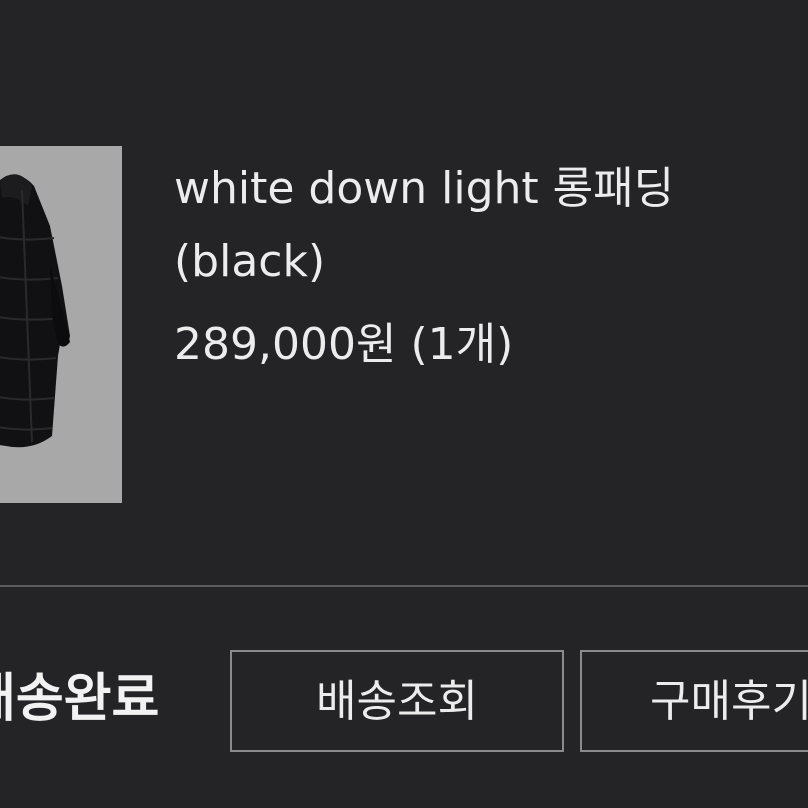 This screenshot has width=808, height=808. I want to click on write-review-button: 구매후기, so click(694, 701).